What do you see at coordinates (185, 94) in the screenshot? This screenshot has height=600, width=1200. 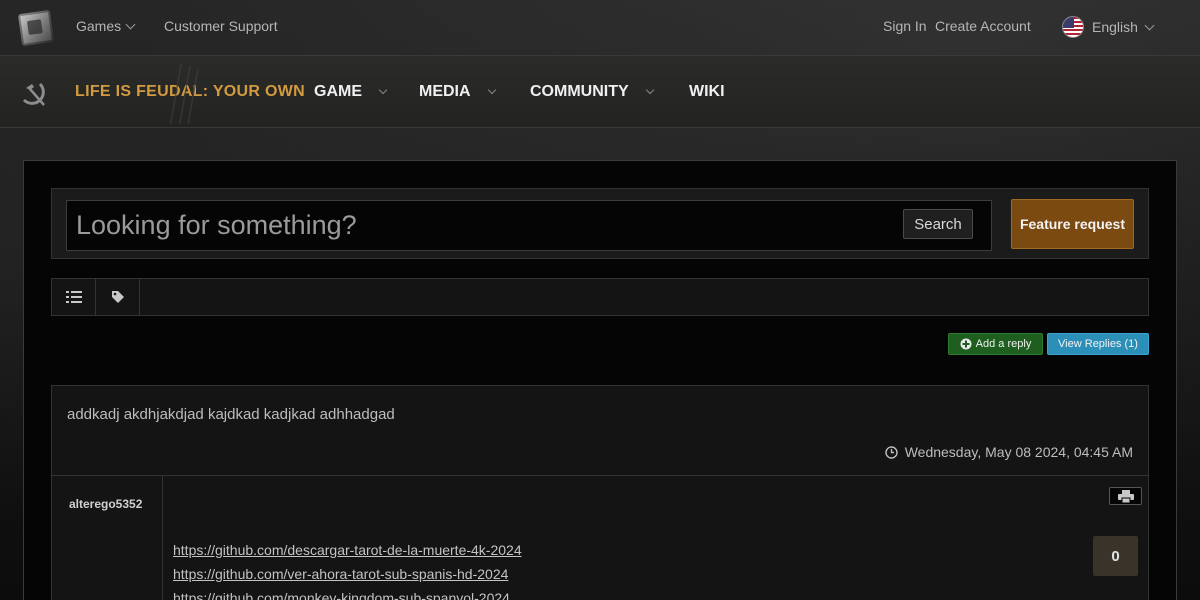 I see `claw-mark-decoration` at bounding box center [185, 94].